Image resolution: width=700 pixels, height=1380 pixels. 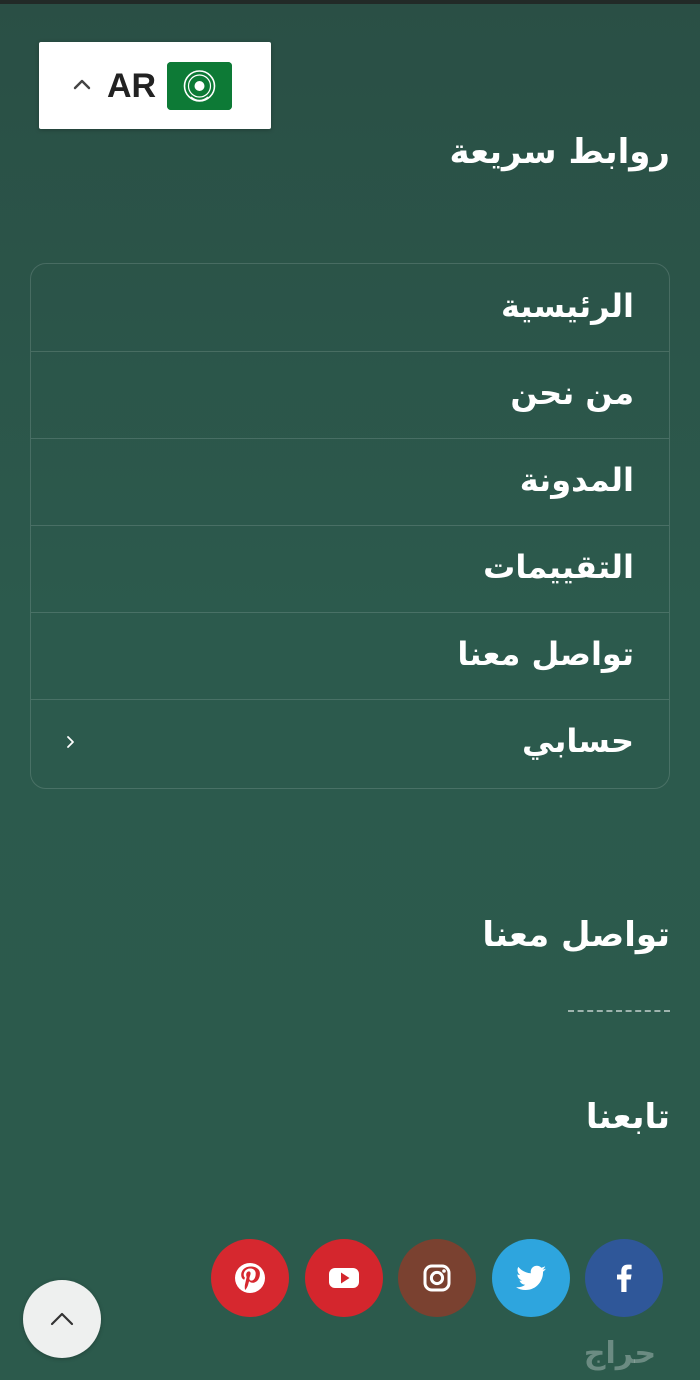 What do you see at coordinates (350, 569) in the screenshot?
I see `nav-link-reviews: التقييمات` at bounding box center [350, 569].